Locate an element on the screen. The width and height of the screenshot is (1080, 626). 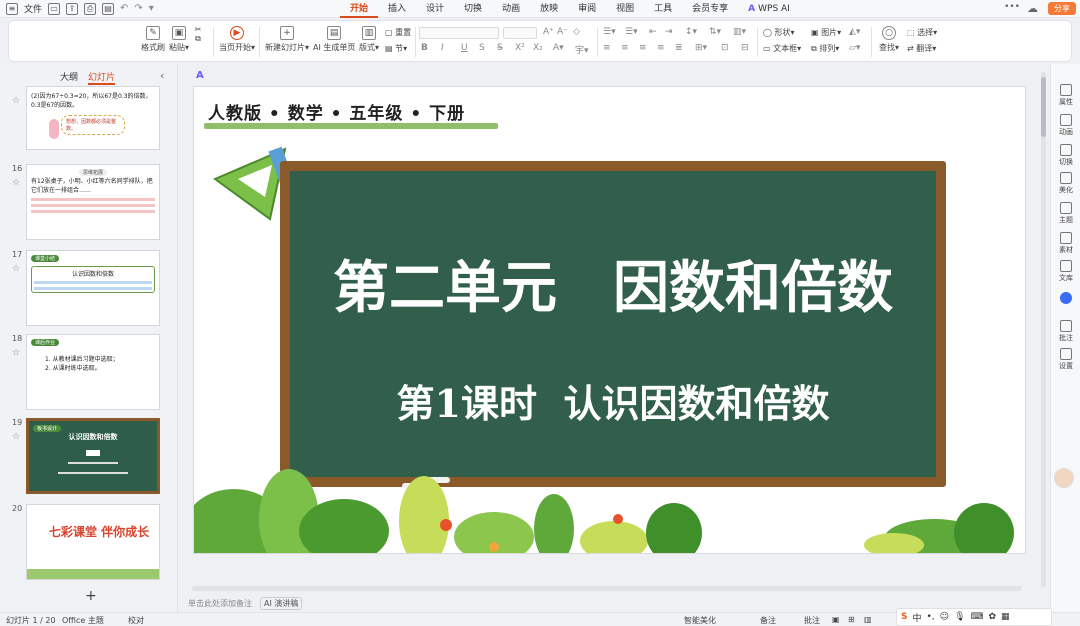
comments-toggle-button: 批注 is located at coordinates (812, 620).